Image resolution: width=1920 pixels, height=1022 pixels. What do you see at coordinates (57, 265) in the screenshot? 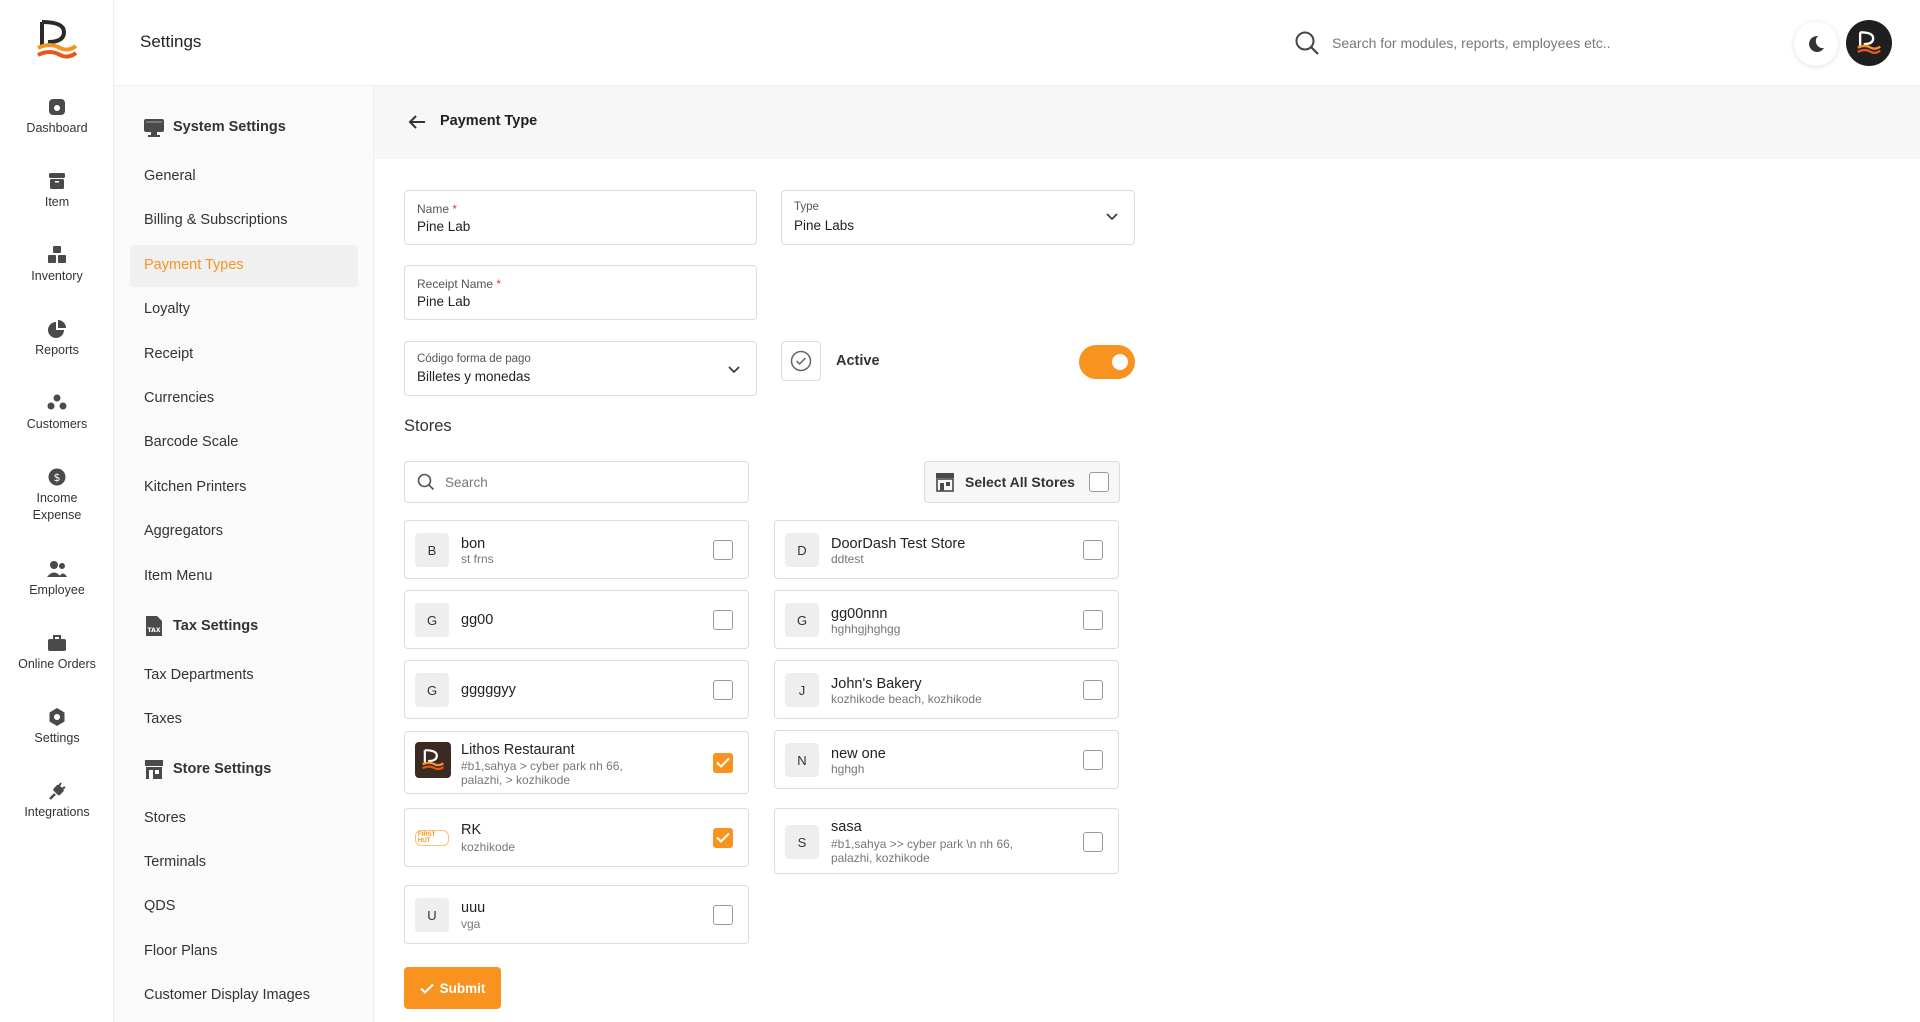
I see `rail-item-inventory: Inventory` at bounding box center [57, 265].